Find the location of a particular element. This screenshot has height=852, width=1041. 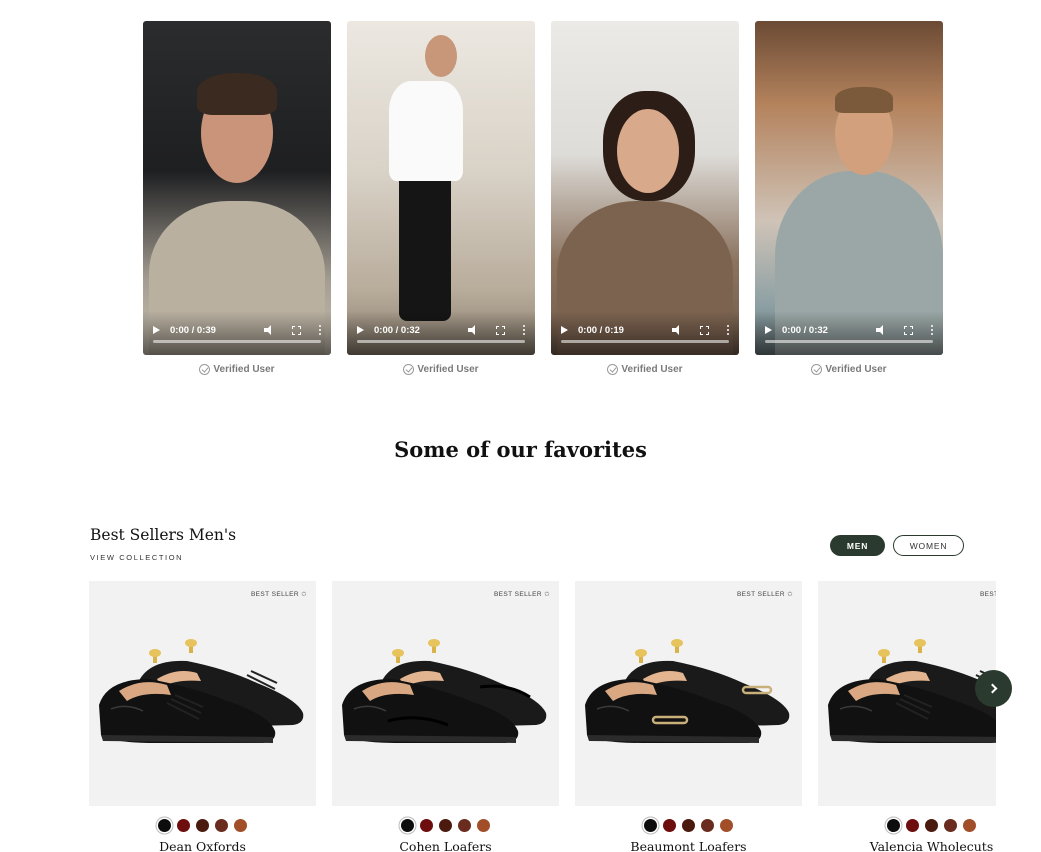

carousel-next-button is located at coordinates (993, 688).